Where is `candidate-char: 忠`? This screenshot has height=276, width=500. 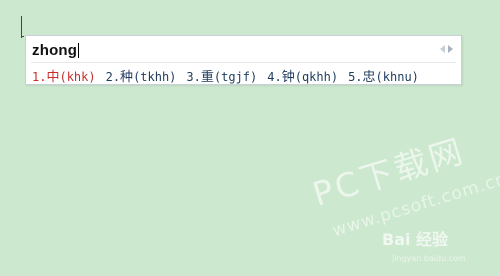 candidate-char: 忠 is located at coordinates (369, 77).